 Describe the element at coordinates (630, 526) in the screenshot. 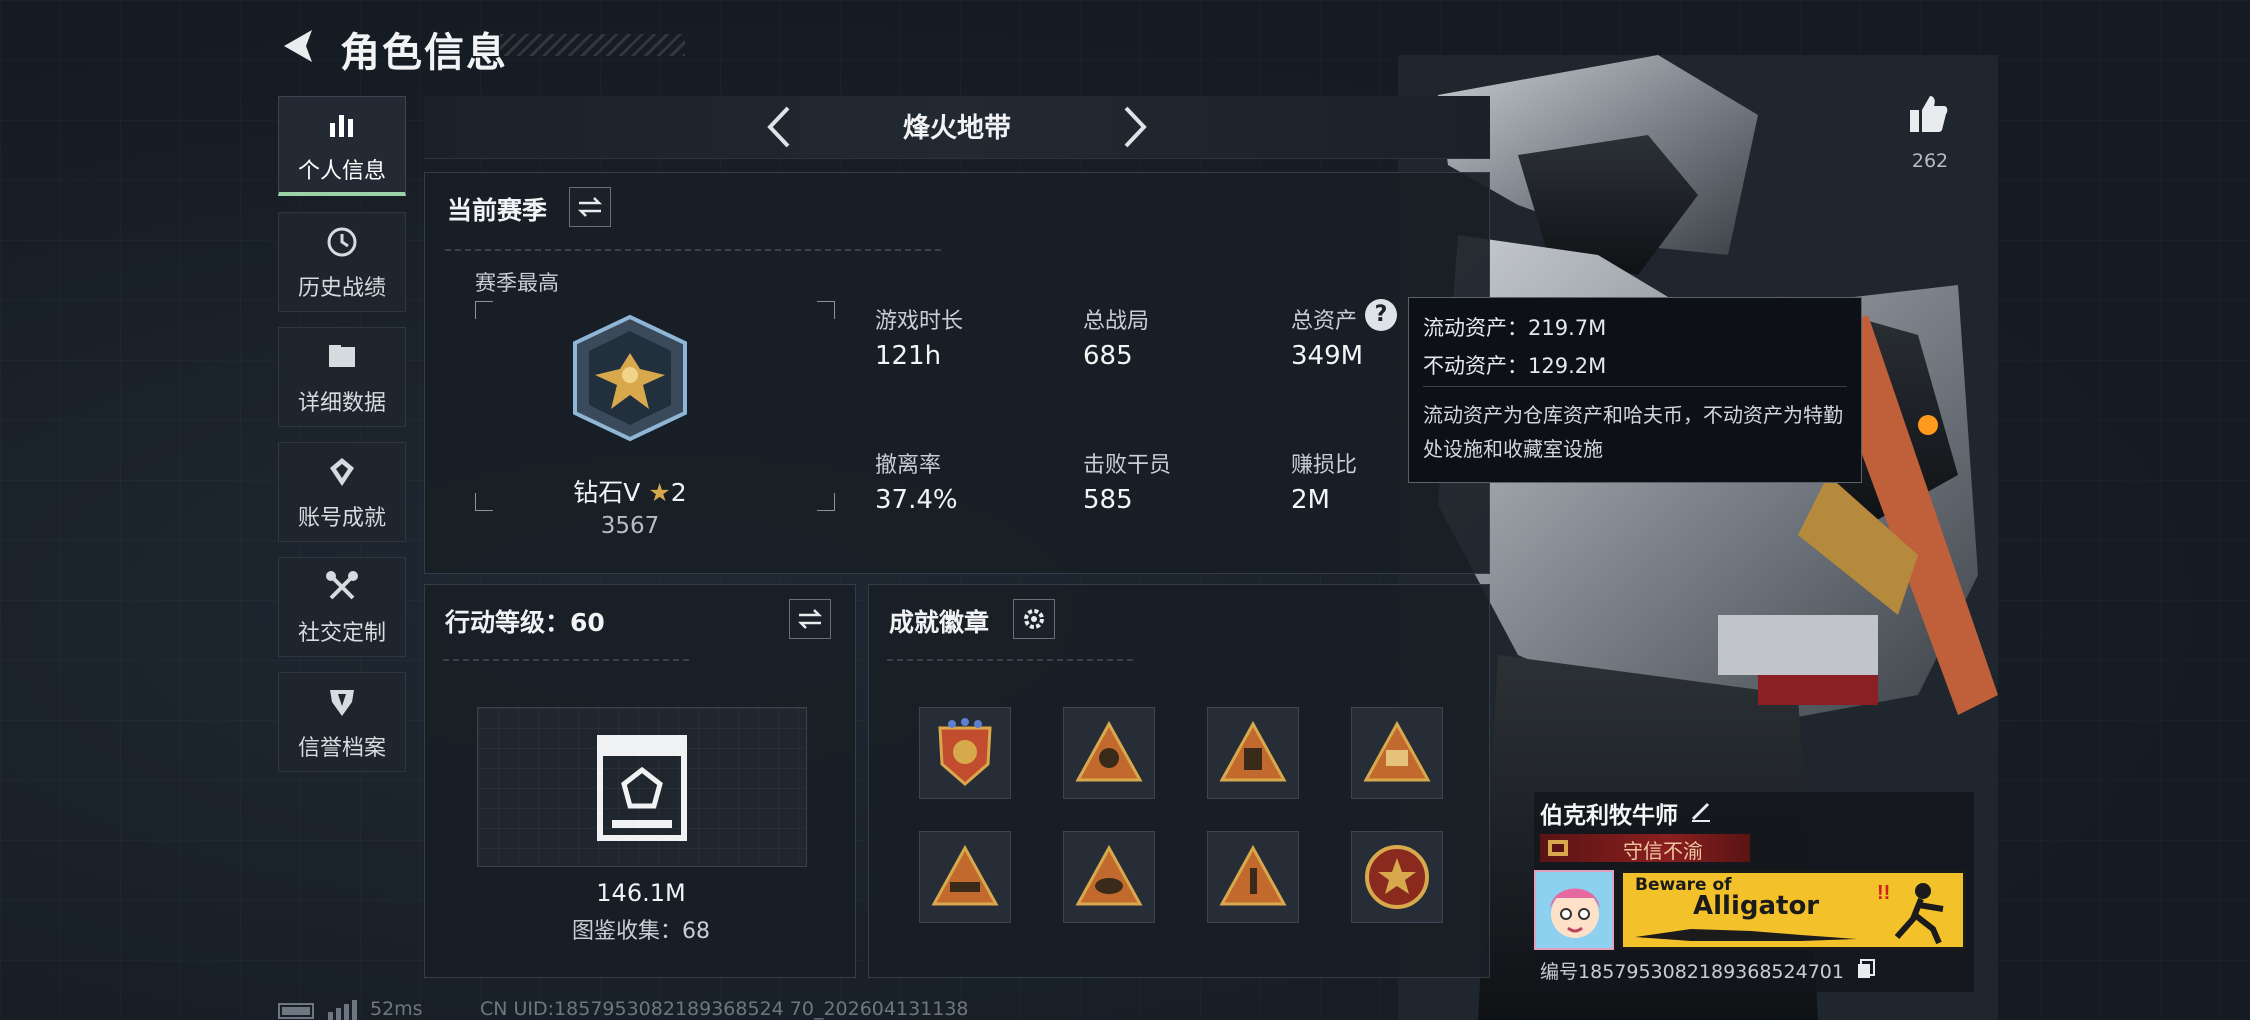

I see `rank-score: 3567` at that location.